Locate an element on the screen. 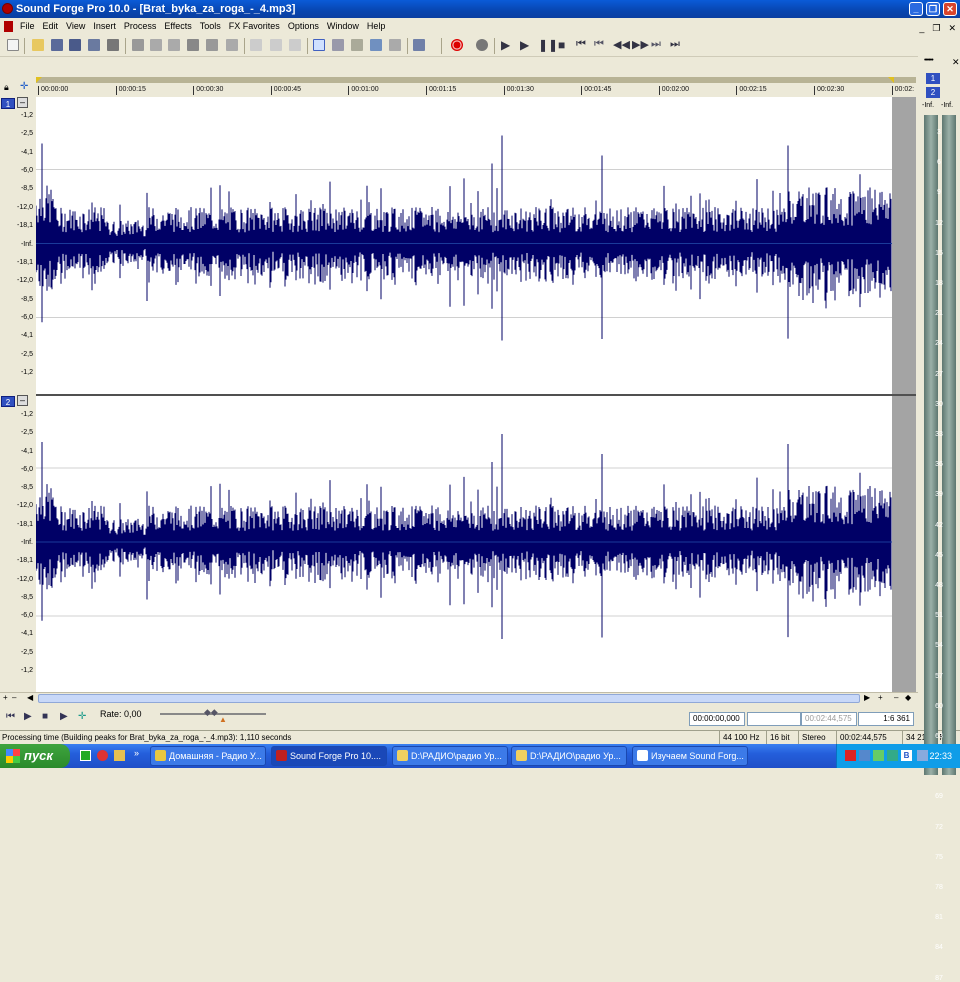 Image resolution: width=960 pixels, height=982 pixels. audio-tray-icon is located at coordinates (878, 755).